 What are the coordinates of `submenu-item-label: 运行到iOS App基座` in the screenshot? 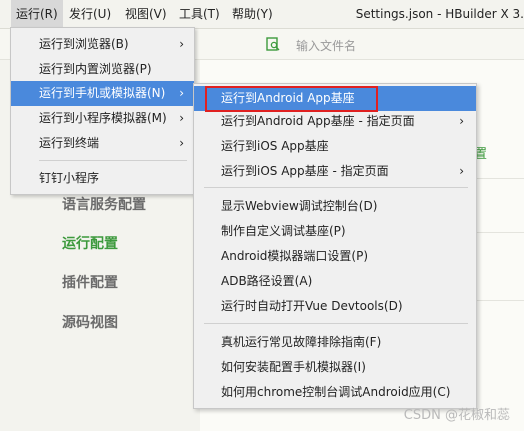 It's located at (275, 146).